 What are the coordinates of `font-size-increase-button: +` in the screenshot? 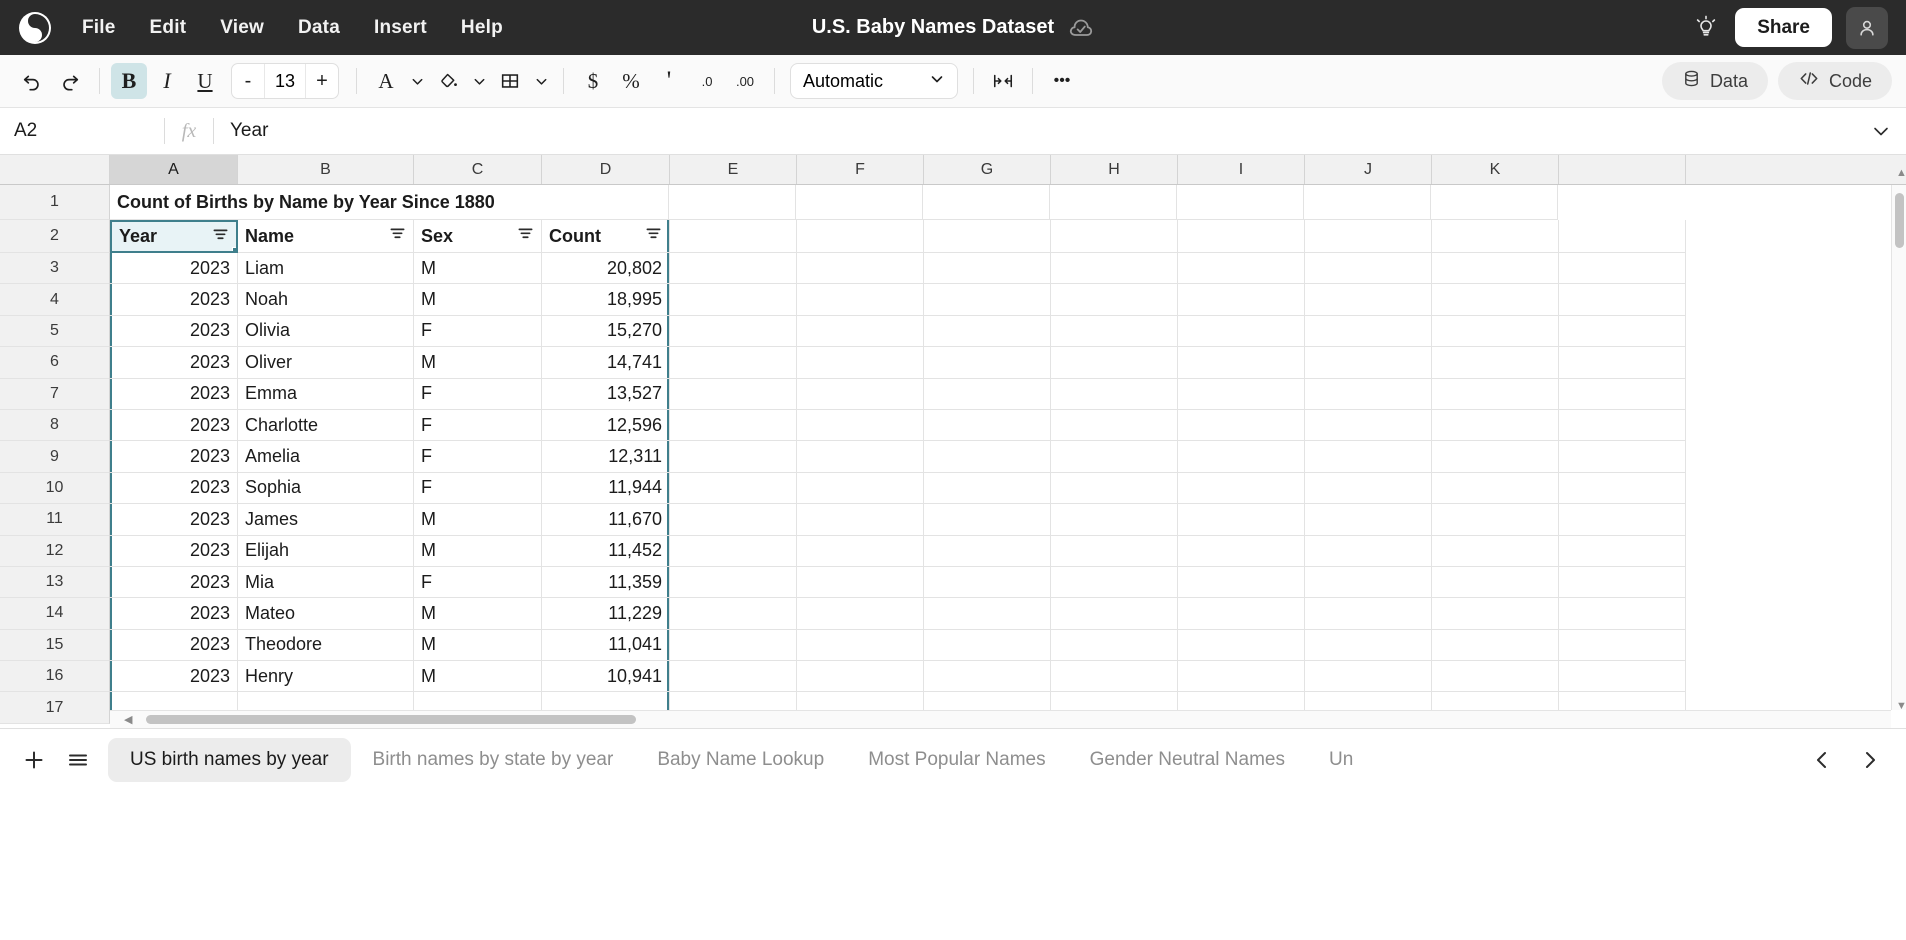 It's located at (322, 81).